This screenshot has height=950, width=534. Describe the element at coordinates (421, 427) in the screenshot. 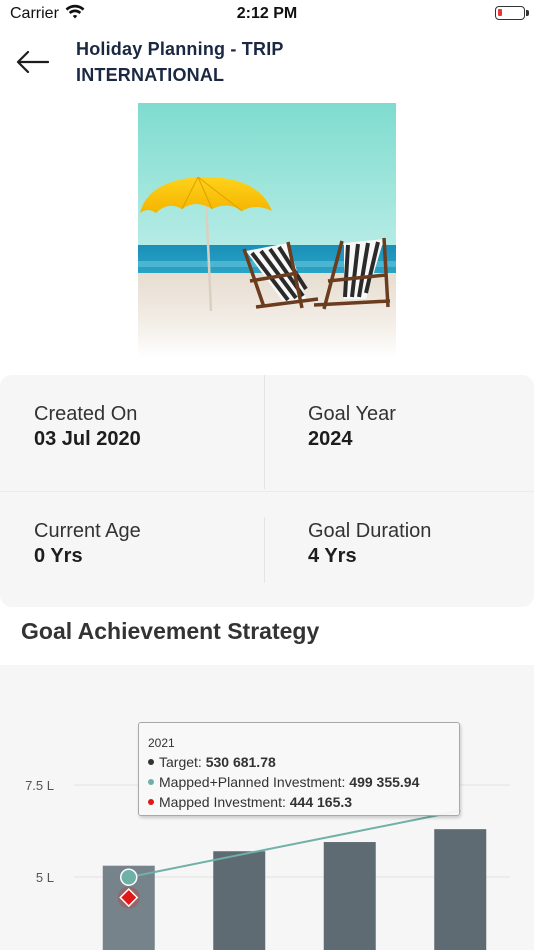

I see `goal-year-cell: Goal Year 2024` at that location.